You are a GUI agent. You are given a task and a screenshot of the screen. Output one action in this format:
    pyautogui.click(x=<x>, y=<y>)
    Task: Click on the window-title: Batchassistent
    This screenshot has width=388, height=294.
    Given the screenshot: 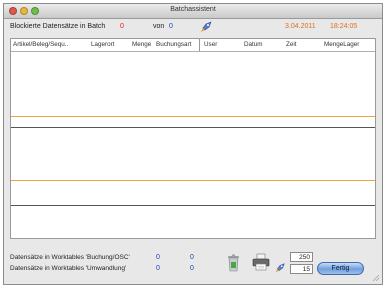 What is the action you would take?
    pyautogui.click(x=193, y=9)
    